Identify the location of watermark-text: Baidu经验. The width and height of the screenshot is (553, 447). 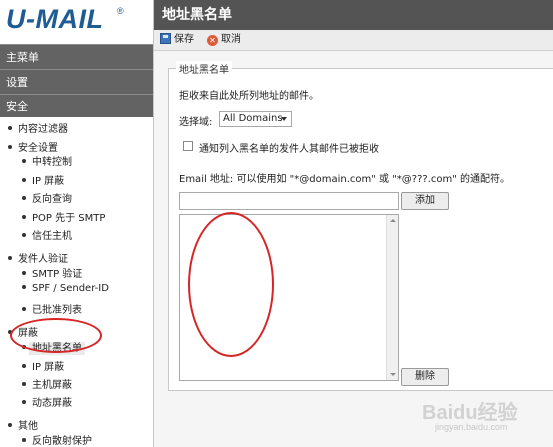
(470, 413).